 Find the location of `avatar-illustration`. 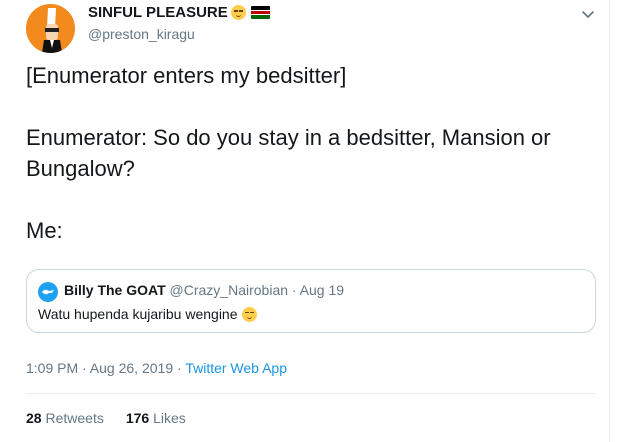

avatar-illustration is located at coordinates (50, 28).